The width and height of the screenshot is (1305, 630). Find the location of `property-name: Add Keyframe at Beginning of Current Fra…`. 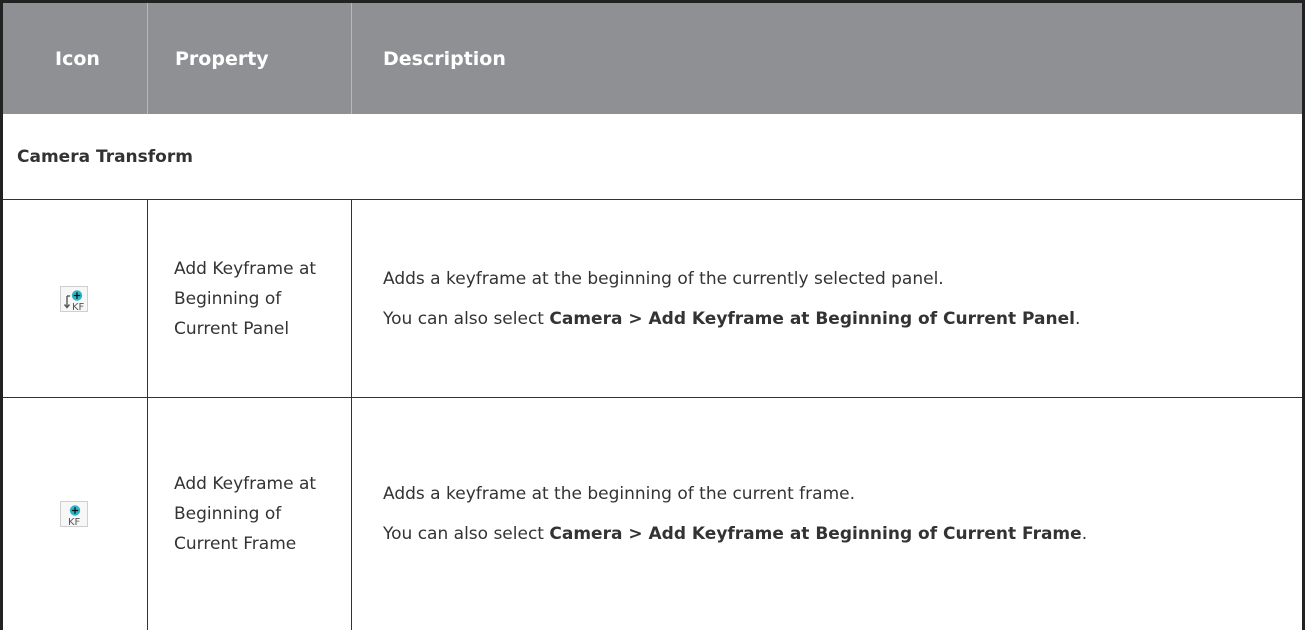

property-name: Add Keyframe at Beginning of Current Fra… is located at coordinates (245, 514).